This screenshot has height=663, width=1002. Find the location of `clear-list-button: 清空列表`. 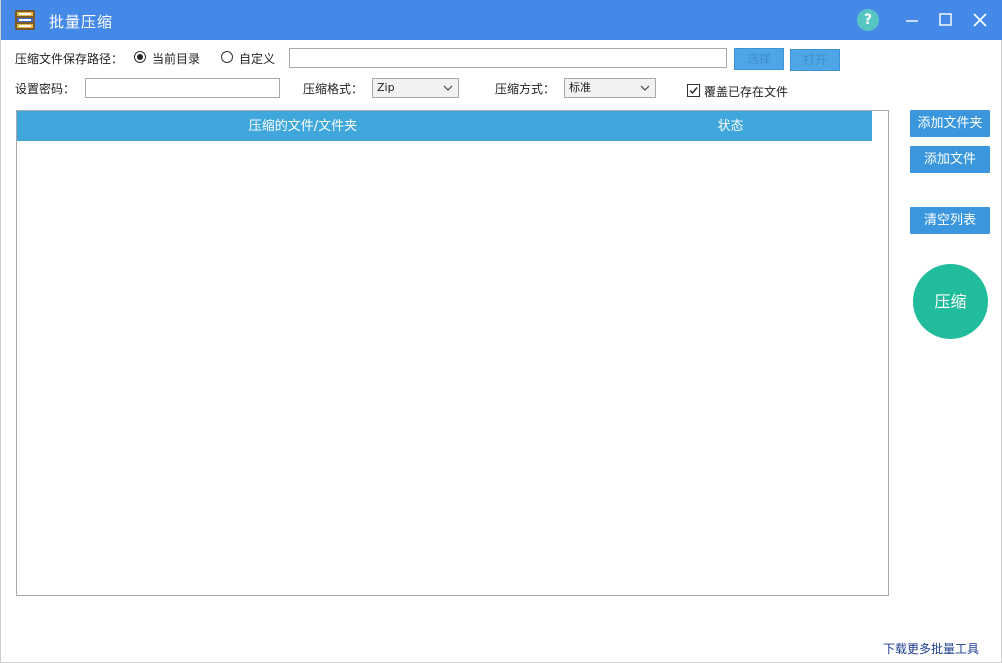

clear-list-button: 清空列表 is located at coordinates (950, 220).